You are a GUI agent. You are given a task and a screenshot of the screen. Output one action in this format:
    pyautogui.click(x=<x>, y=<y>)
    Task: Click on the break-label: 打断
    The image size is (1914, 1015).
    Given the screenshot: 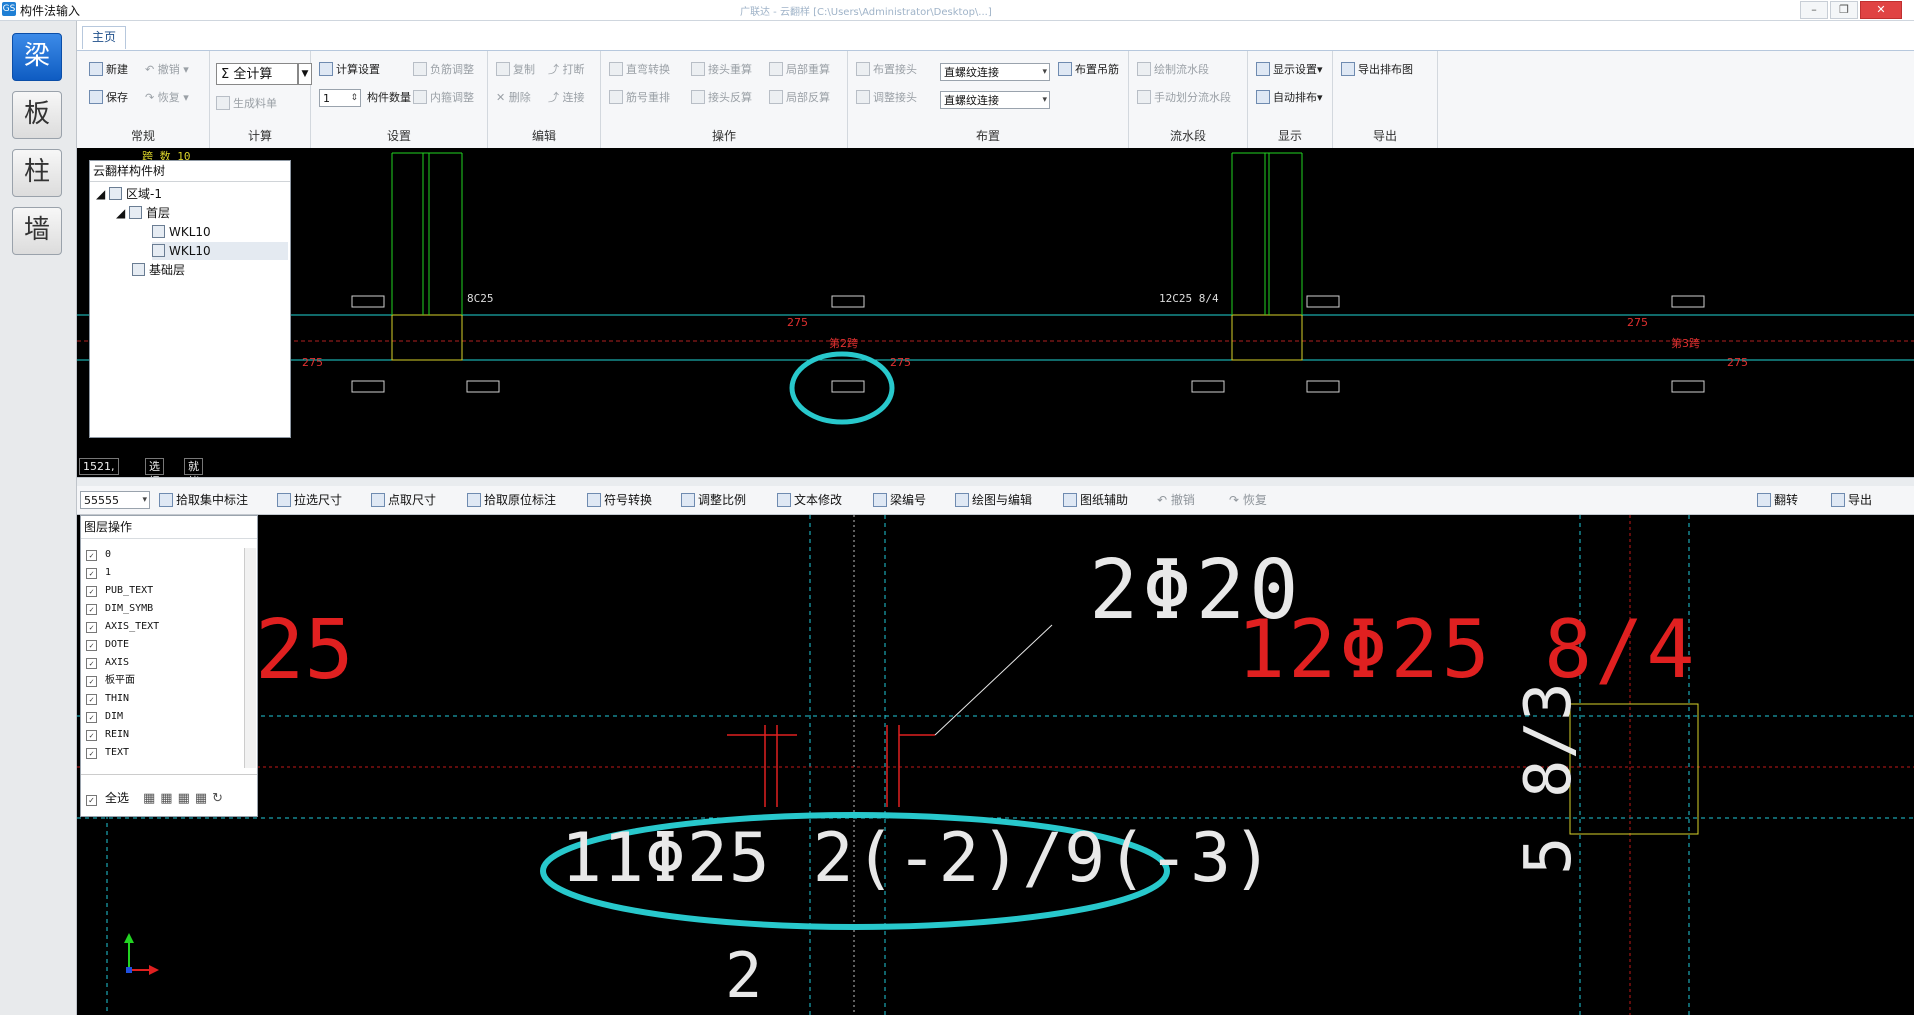 What is the action you would take?
    pyautogui.click(x=573, y=69)
    